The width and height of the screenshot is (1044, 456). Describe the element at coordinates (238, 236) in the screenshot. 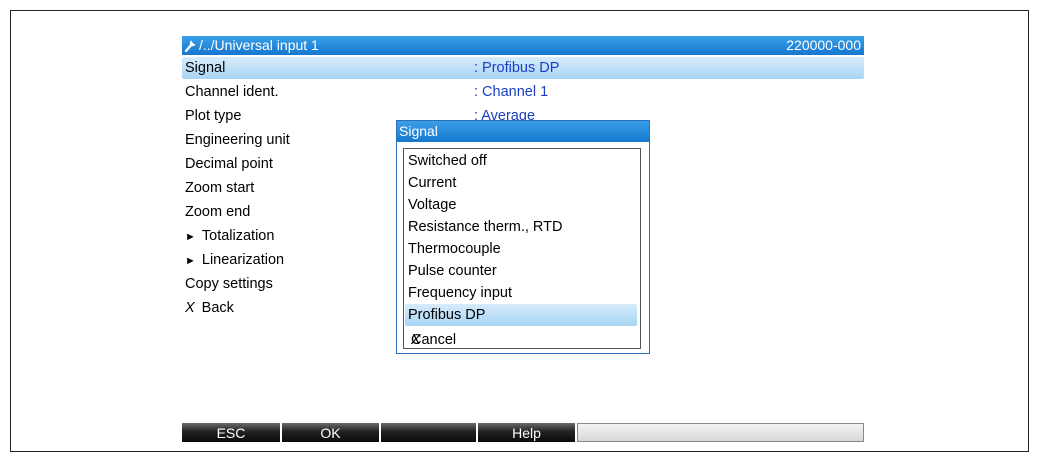

I see `menu-item-label: Totalization` at that location.